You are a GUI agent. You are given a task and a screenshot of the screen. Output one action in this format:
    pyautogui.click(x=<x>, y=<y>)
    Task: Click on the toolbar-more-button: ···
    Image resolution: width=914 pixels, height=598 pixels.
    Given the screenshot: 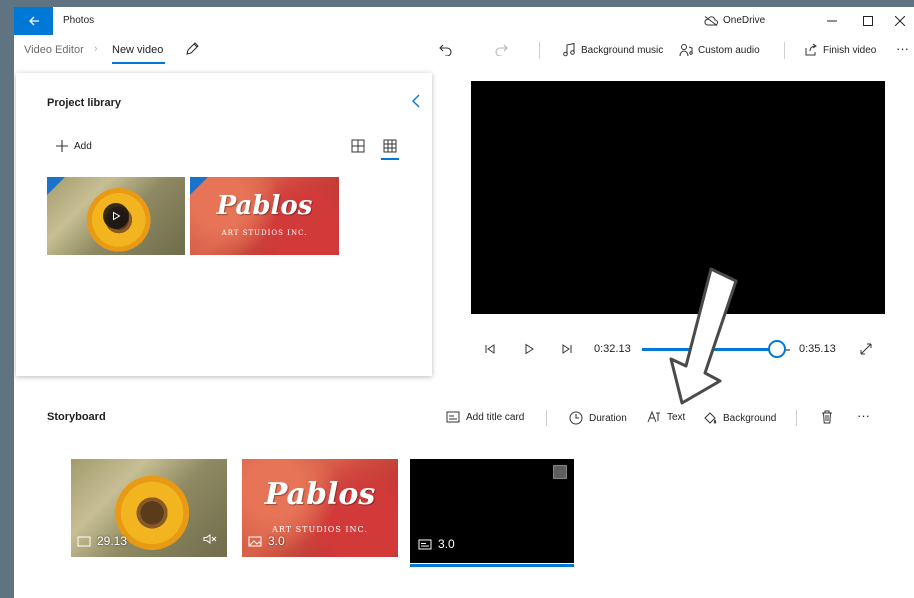 What is the action you would take?
    pyautogui.click(x=902, y=48)
    